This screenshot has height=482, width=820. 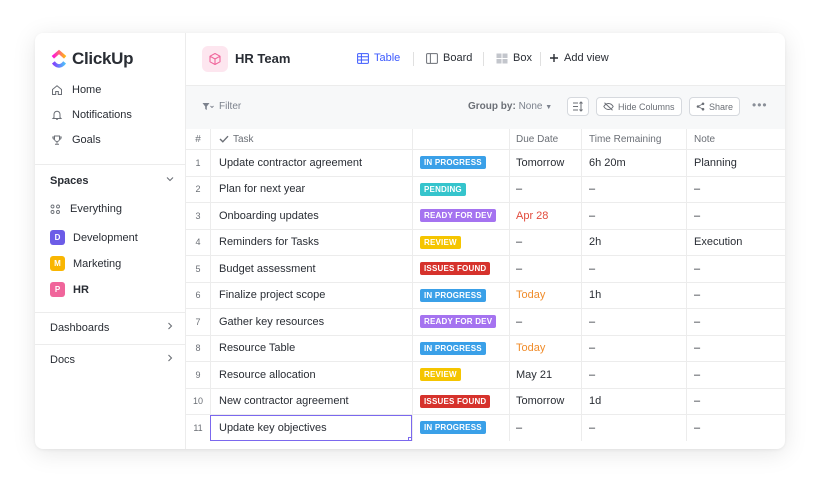 What do you see at coordinates (510, 106) in the screenshot?
I see `group-by-select: Group by: None ▼` at bounding box center [510, 106].